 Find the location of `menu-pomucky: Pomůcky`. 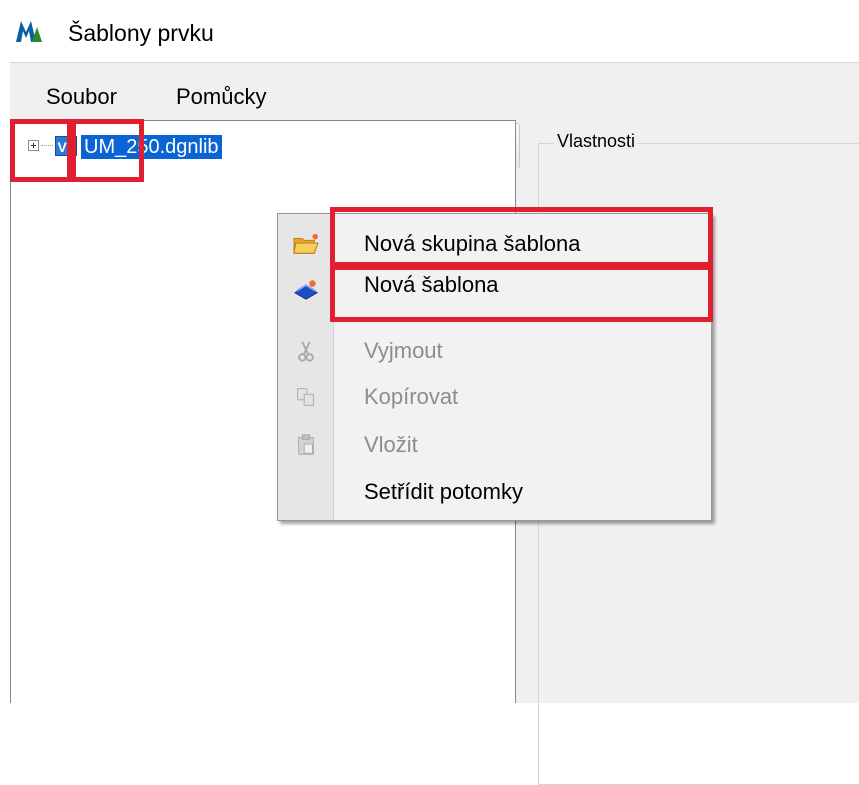

menu-pomucky: Pomůcky is located at coordinates (221, 97).